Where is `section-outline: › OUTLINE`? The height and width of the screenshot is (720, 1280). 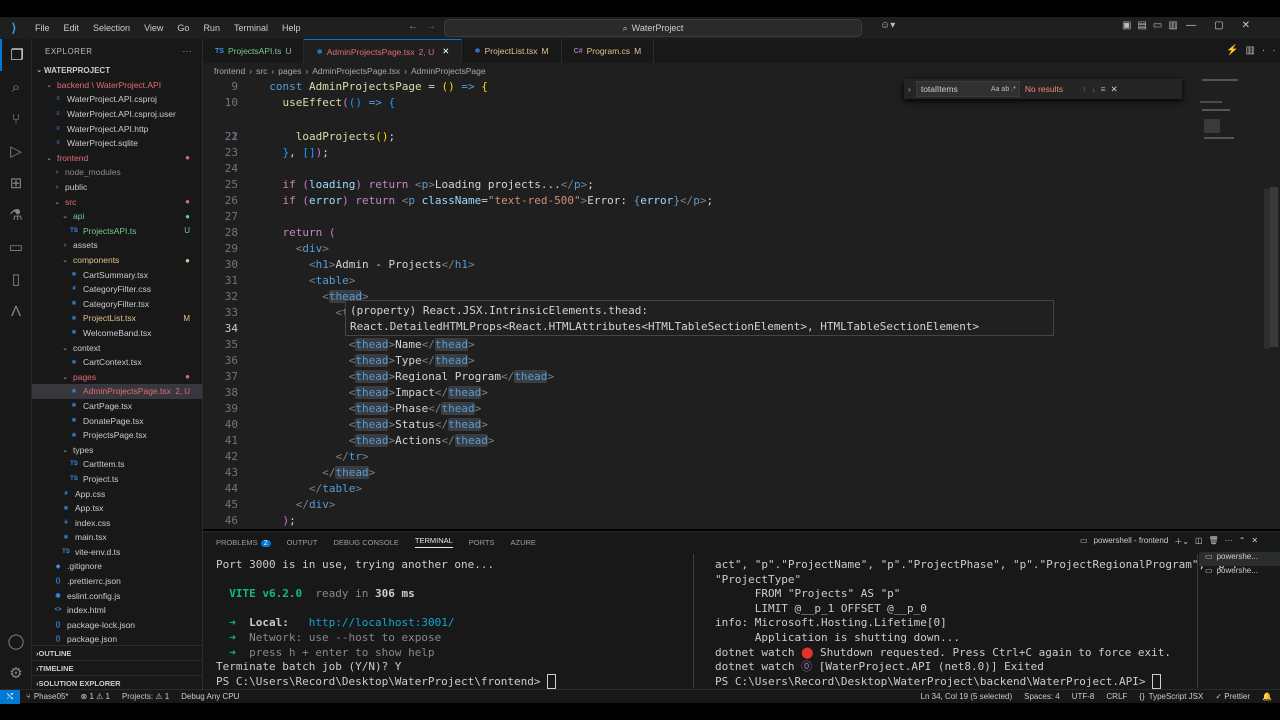 section-outline: › OUTLINE is located at coordinates (117, 652).